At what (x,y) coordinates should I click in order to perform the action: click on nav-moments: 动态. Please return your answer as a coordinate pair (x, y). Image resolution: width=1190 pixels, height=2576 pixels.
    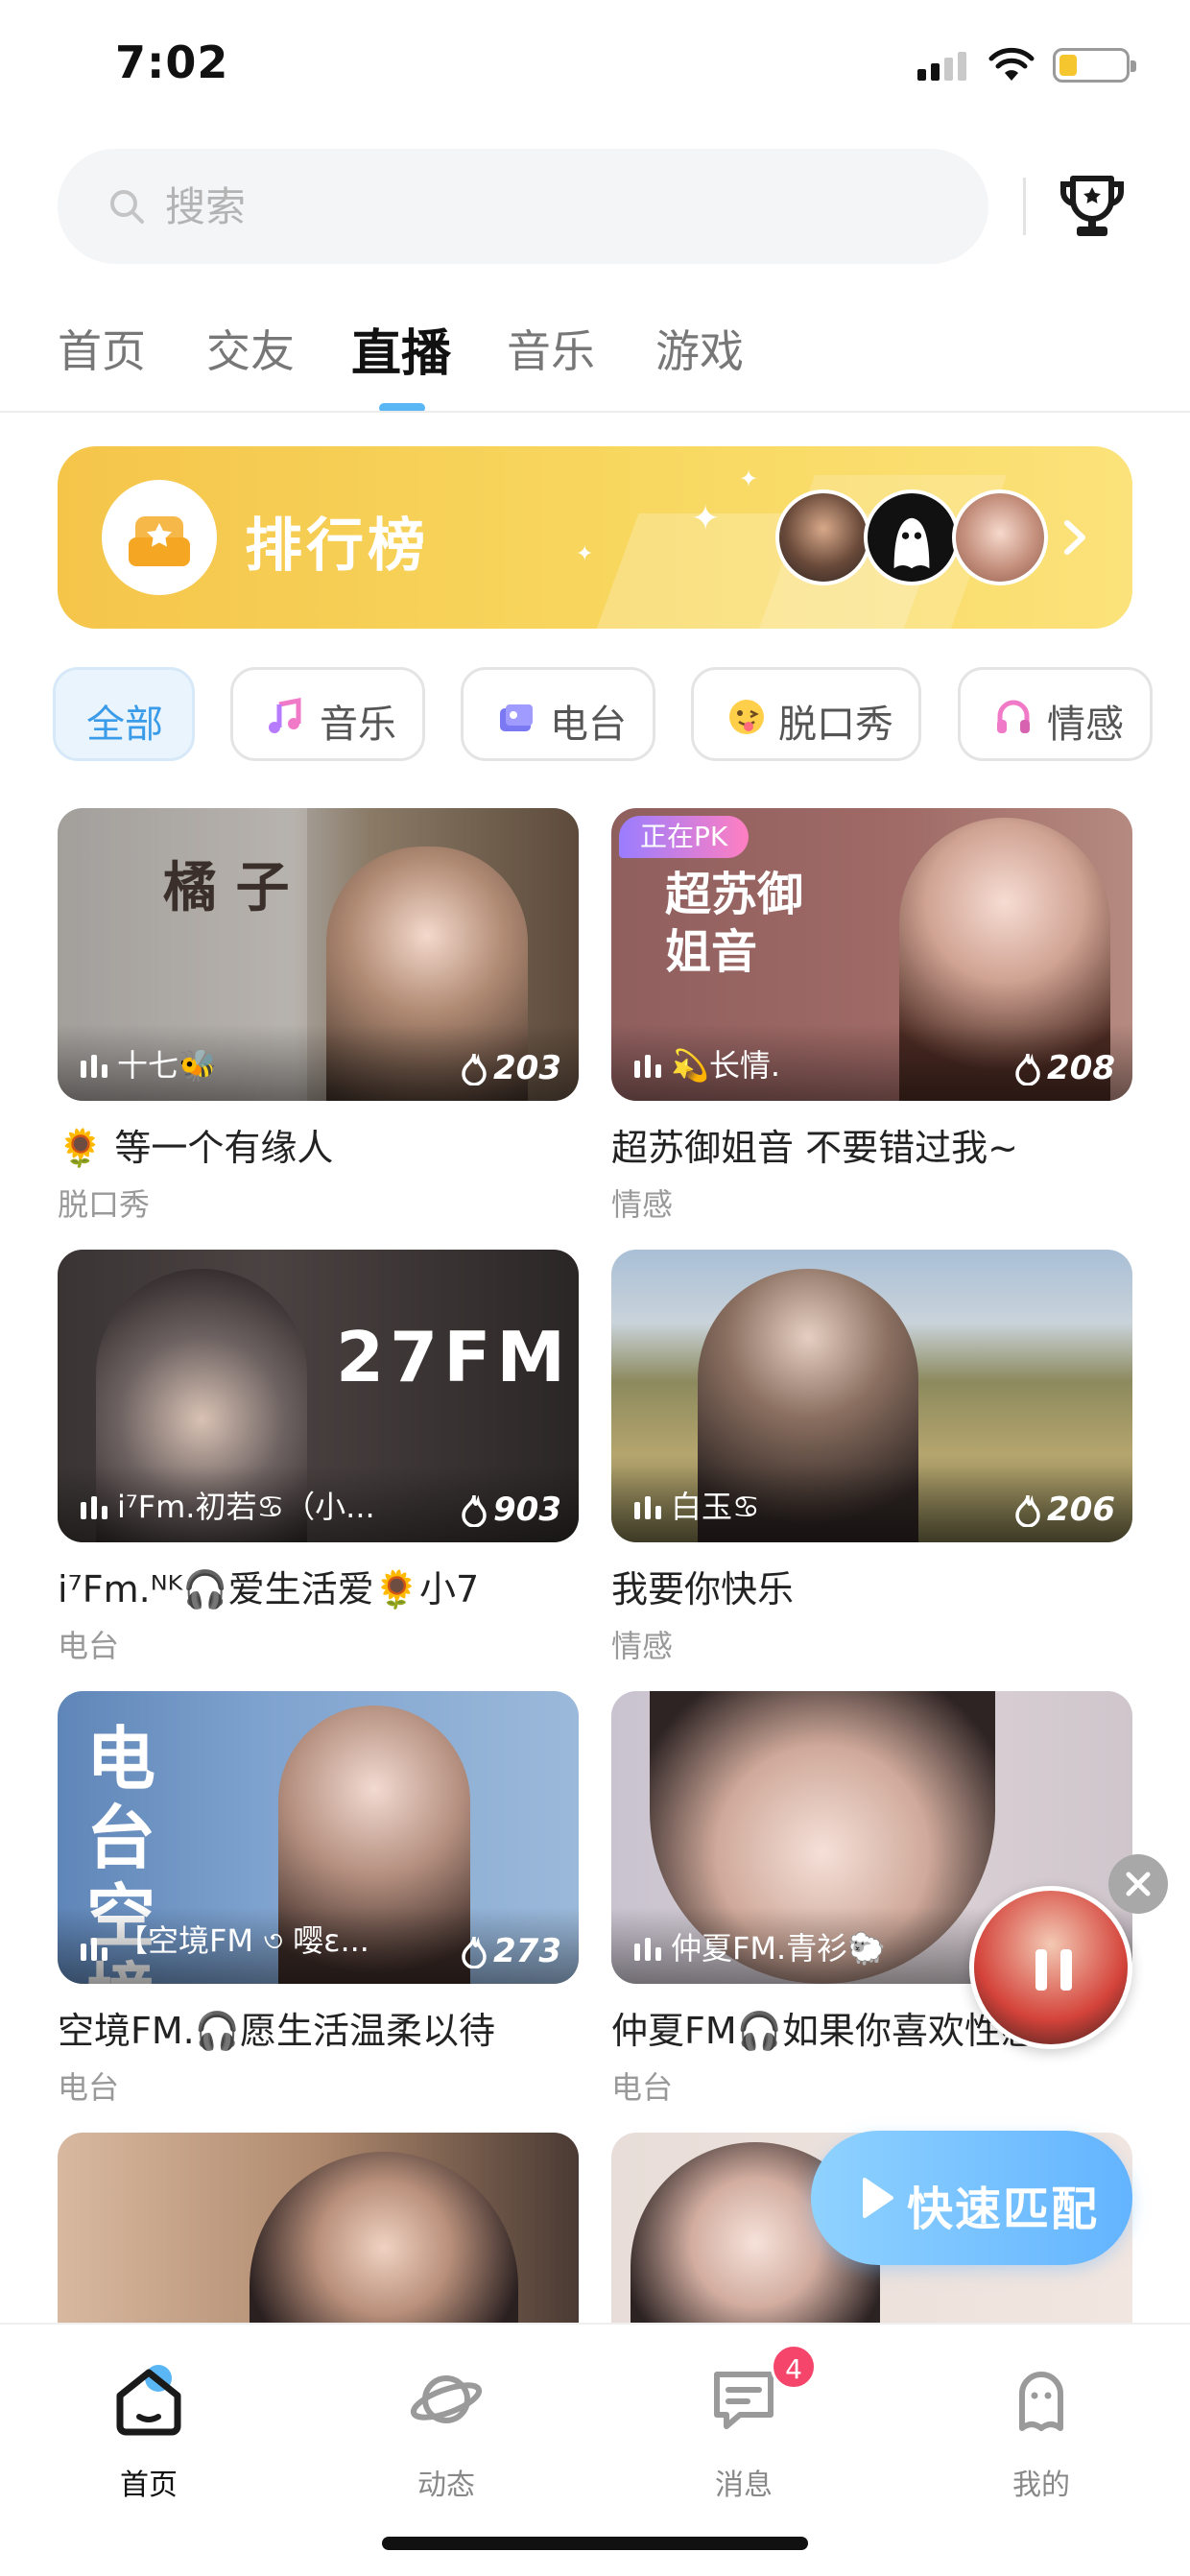
    Looking at the image, I should click on (446, 2425).